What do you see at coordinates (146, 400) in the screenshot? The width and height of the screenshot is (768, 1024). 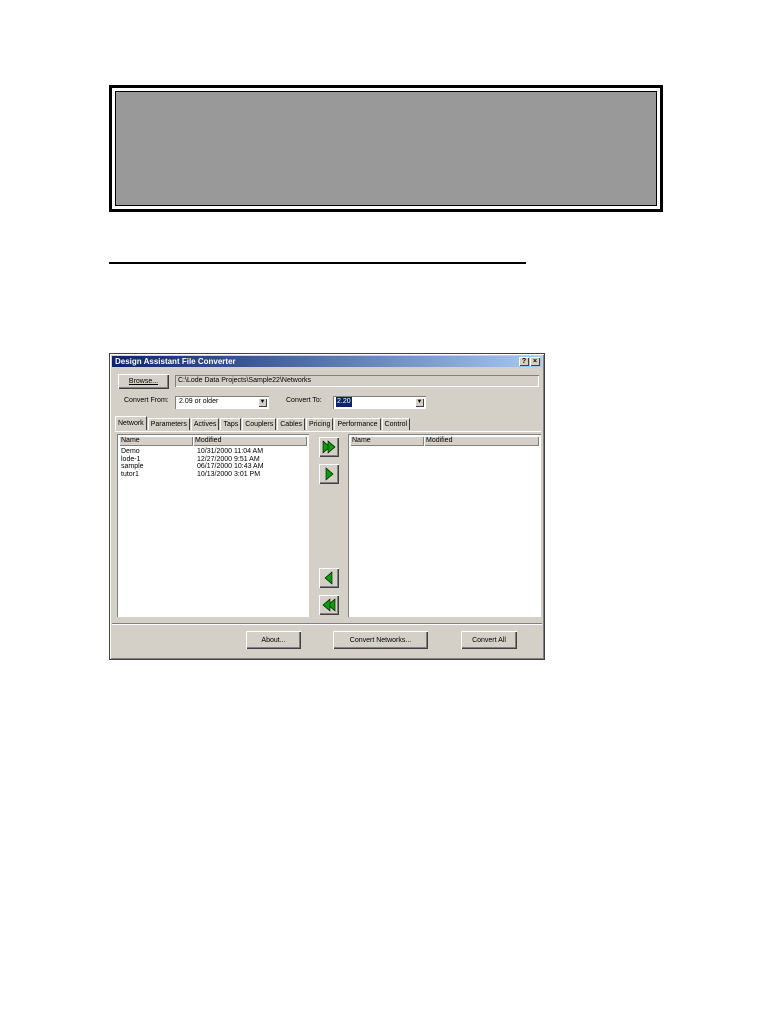 I see `convert-from-label: Convert From:` at bounding box center [146, 400].